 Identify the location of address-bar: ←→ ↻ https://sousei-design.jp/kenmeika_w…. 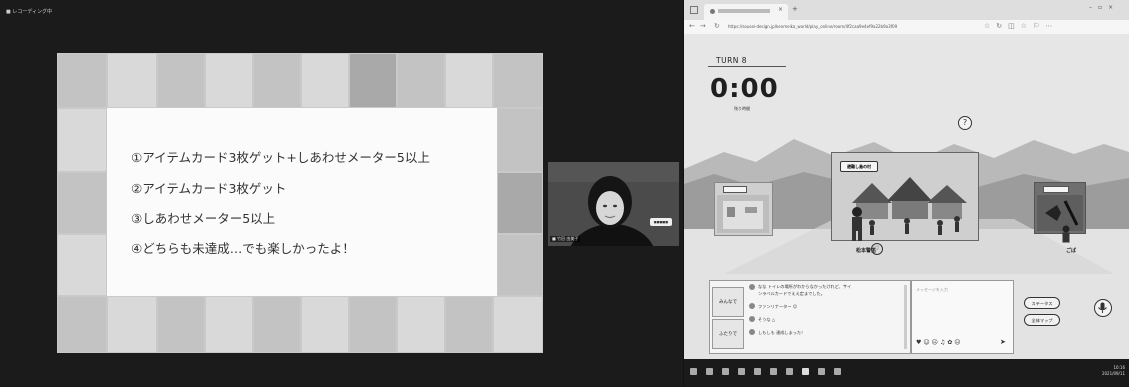
(906, 27).